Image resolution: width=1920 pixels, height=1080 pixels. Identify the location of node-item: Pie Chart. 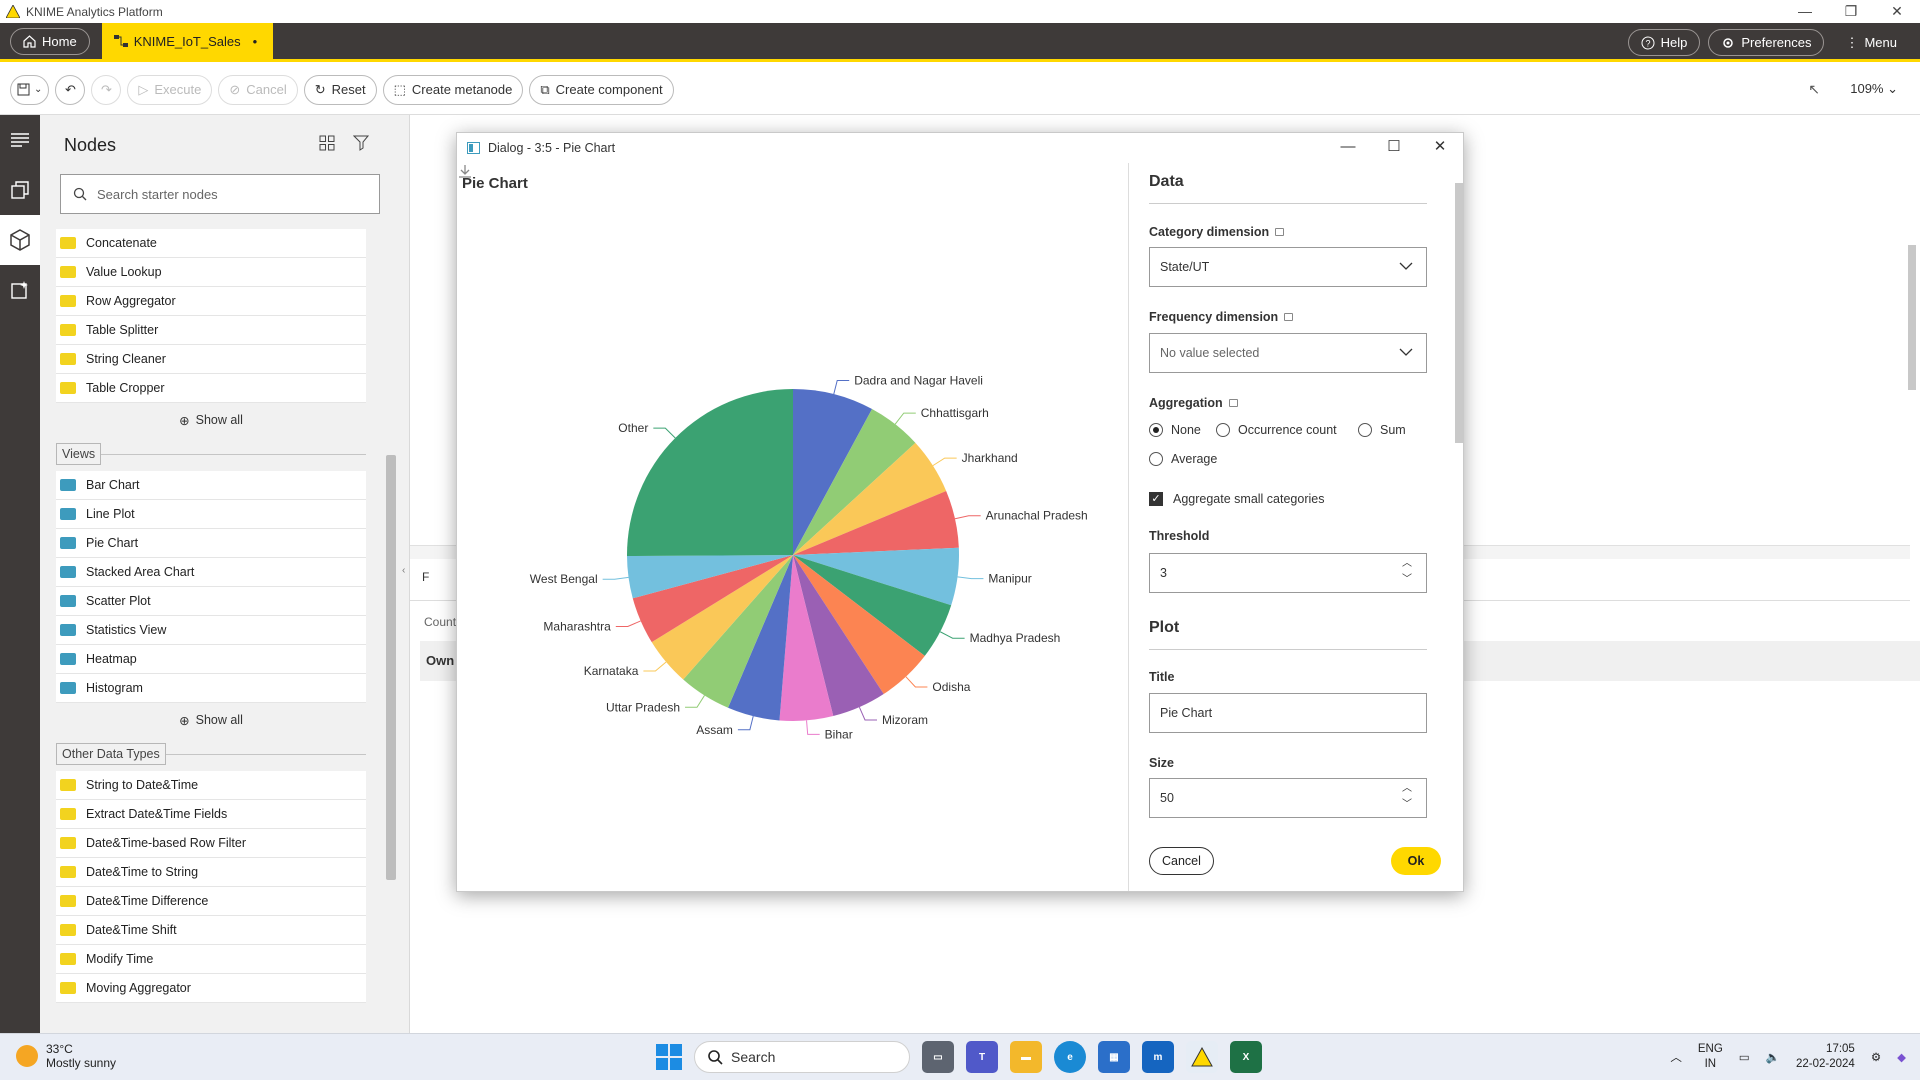
(211, 543).